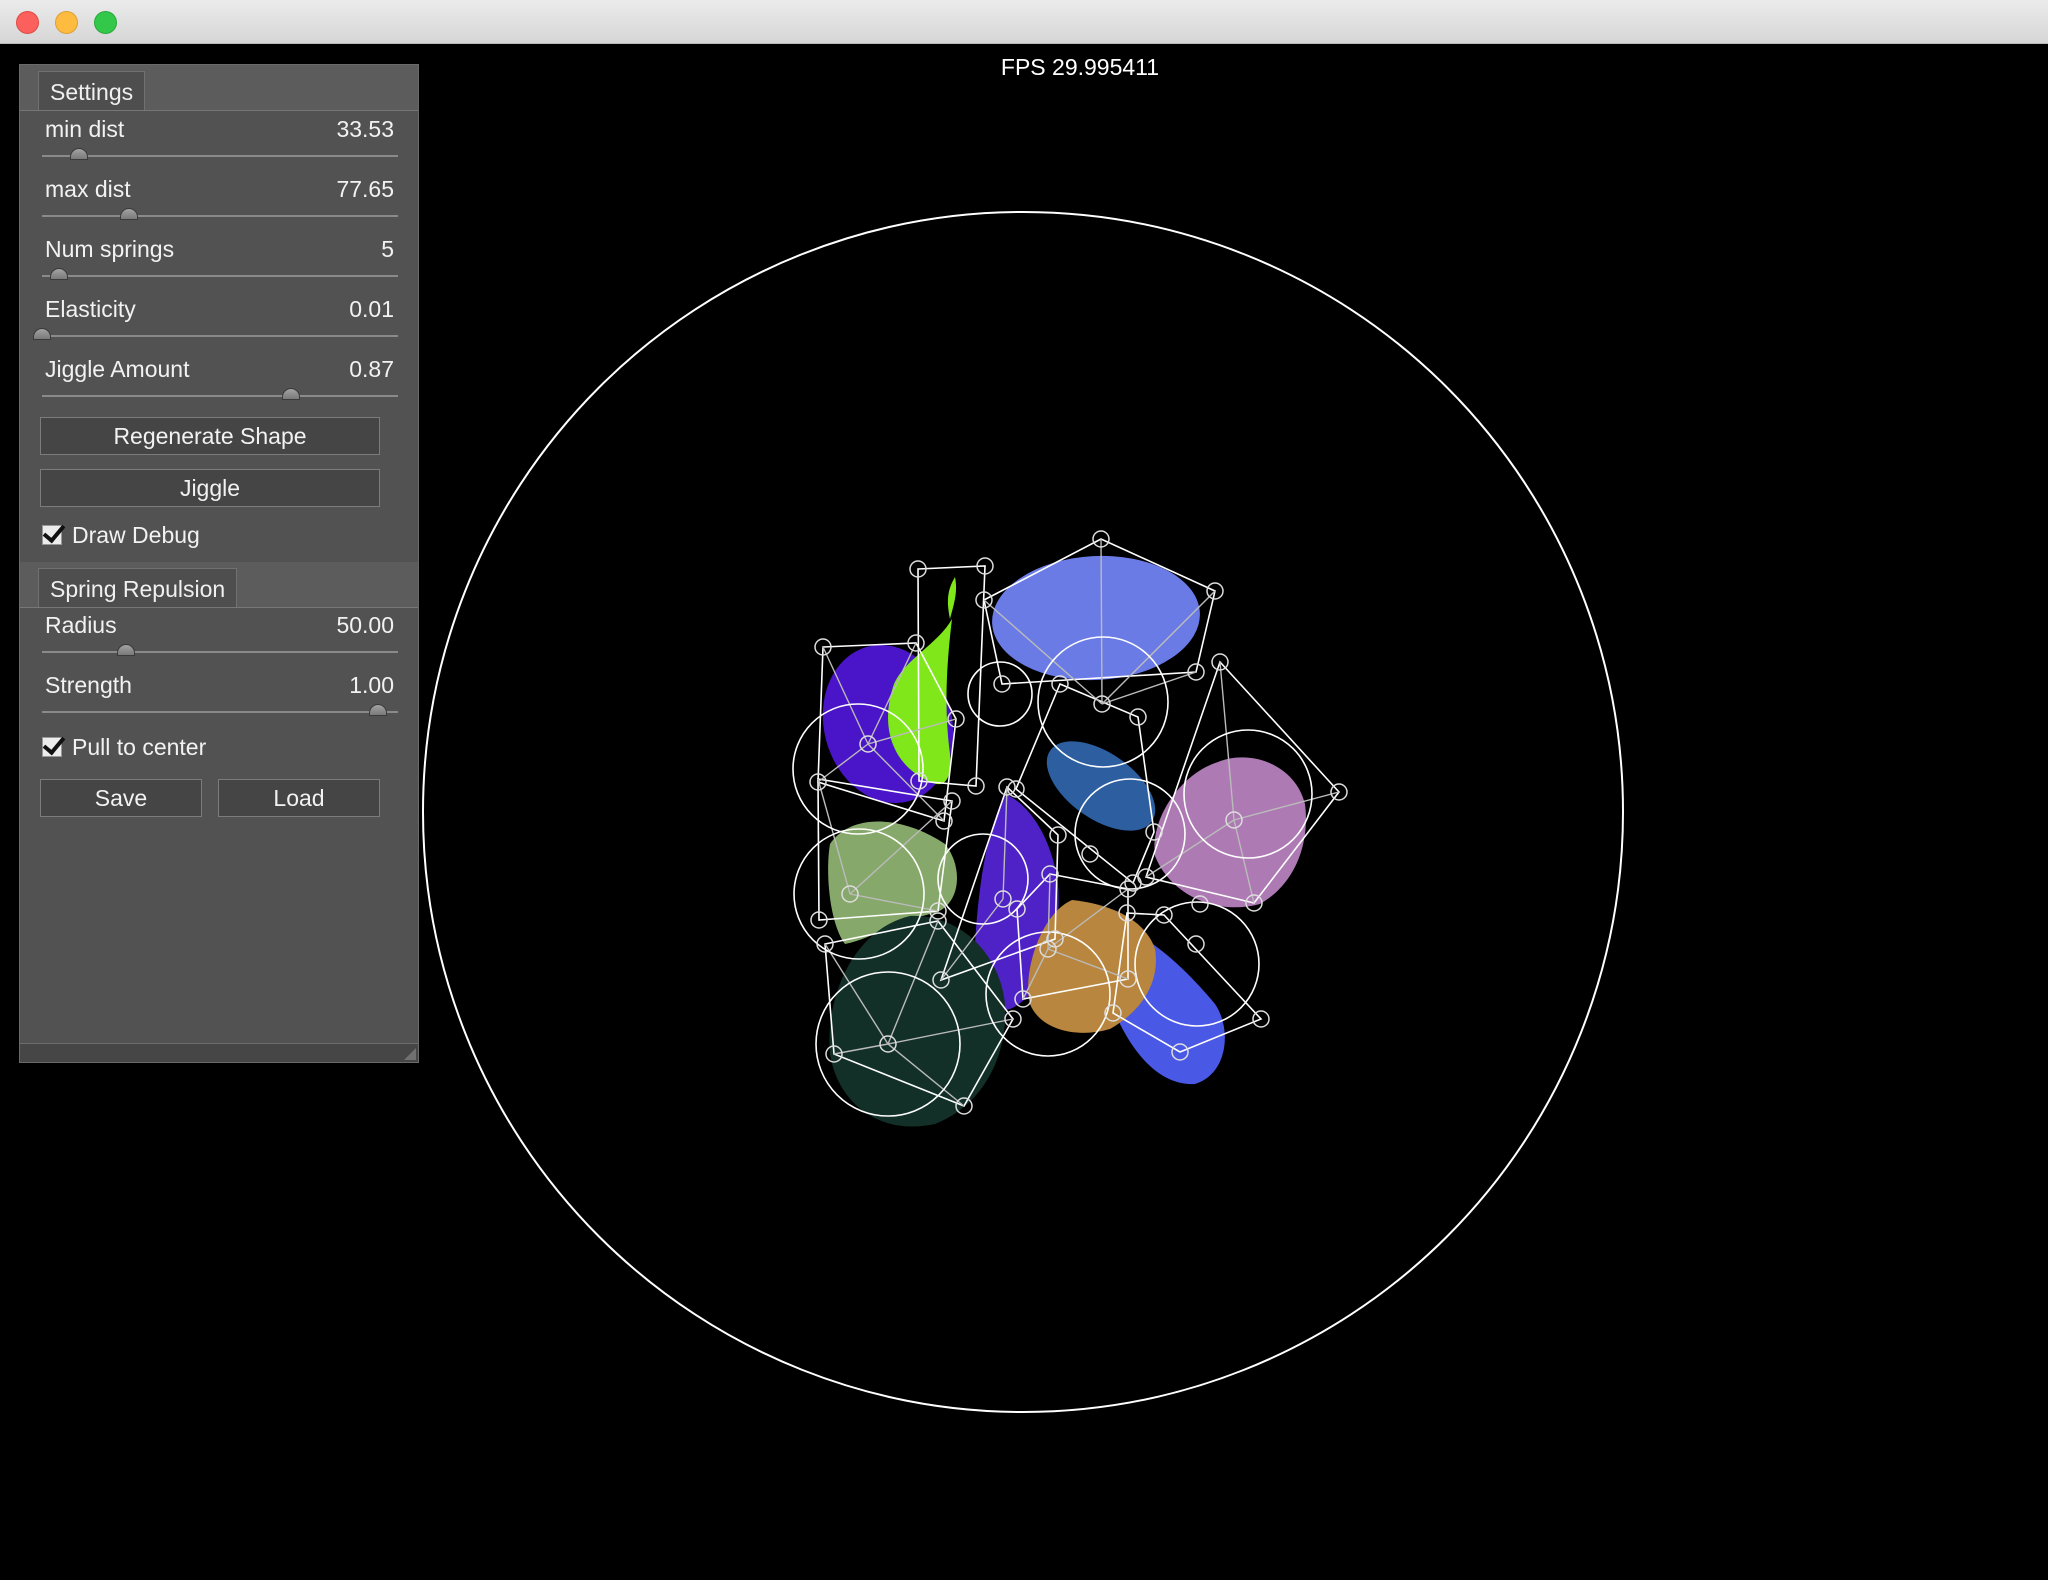 The height and width of the screenshot is (1580, 2048). Describe the element at coordinates (66, 22) in the screenshot. I see `minimize-window-button` at that location.